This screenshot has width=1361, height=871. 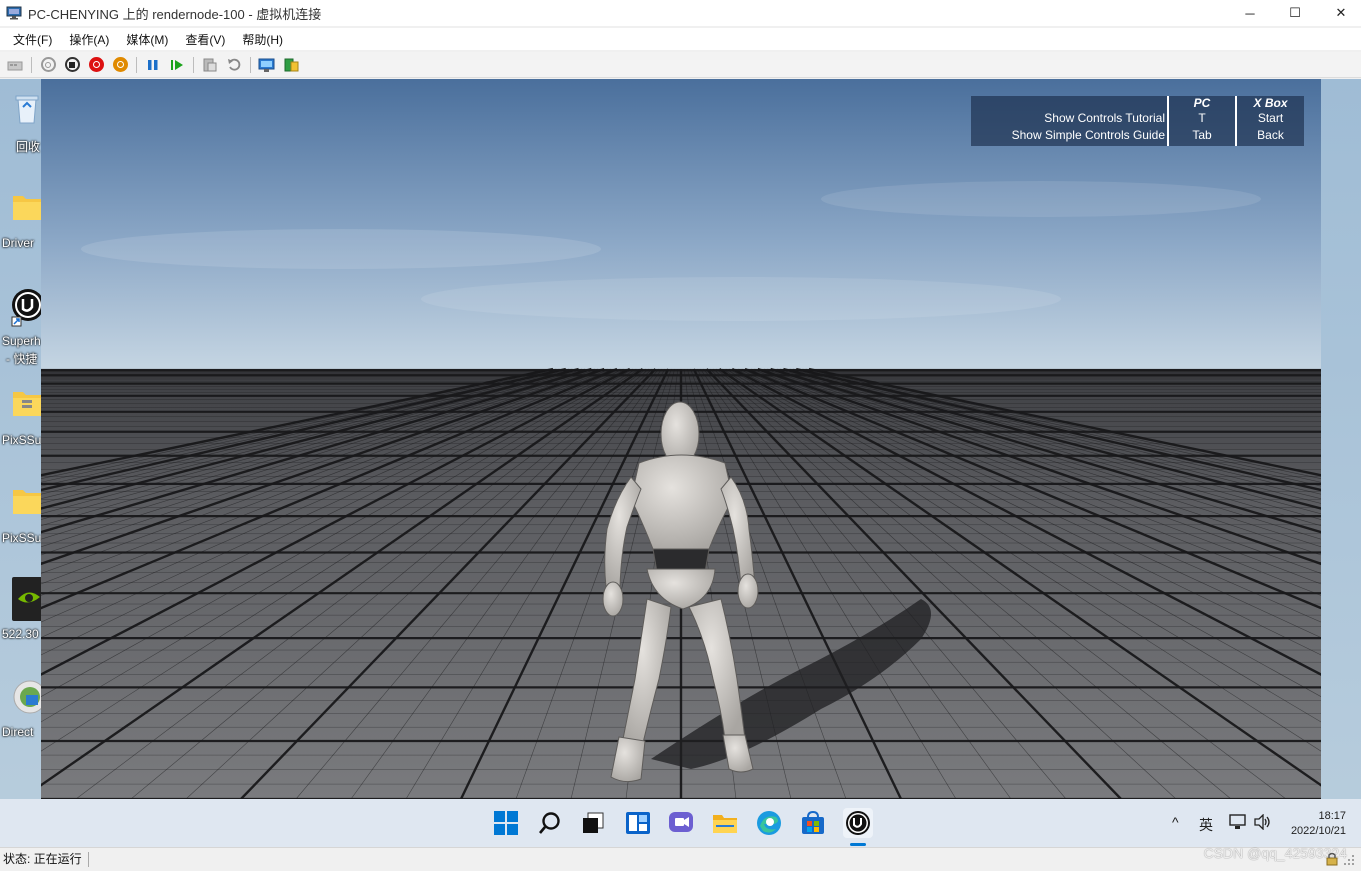 I want to click on clock-date: 2022/10/21, so click(x=1318, y=831).